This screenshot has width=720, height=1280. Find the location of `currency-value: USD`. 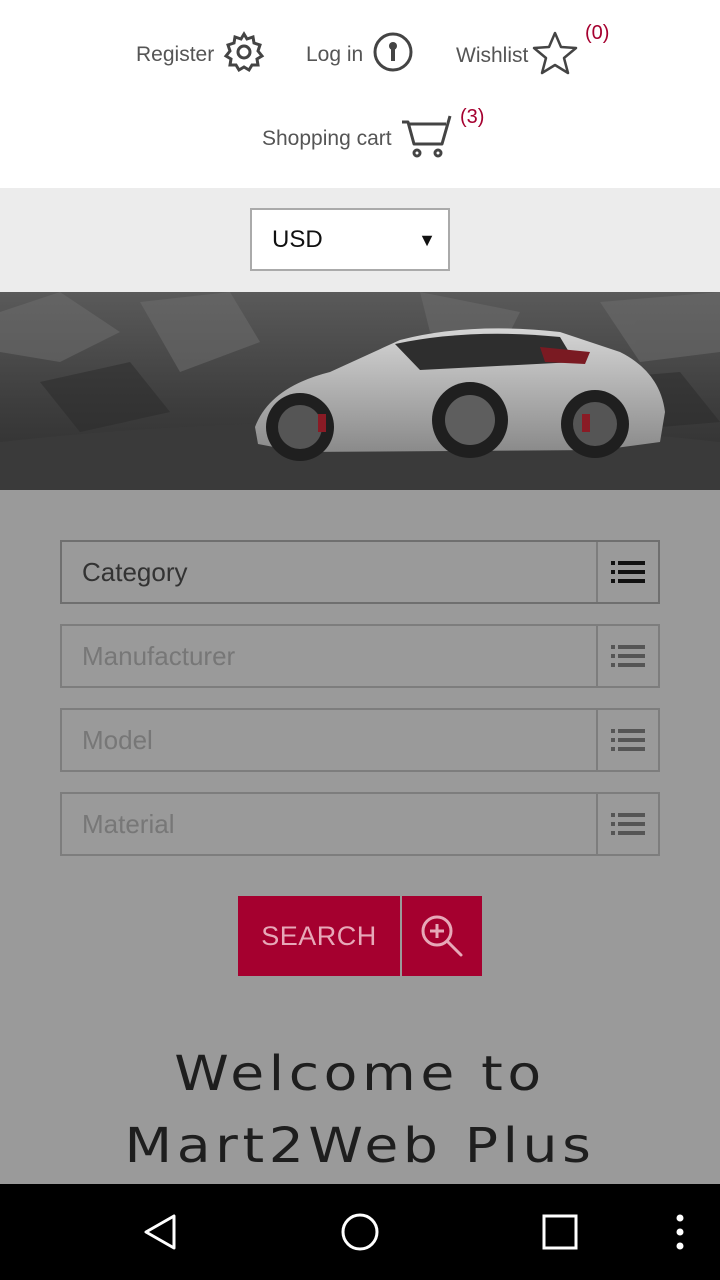

currency-value: USD is located at coordinates (297, 239).